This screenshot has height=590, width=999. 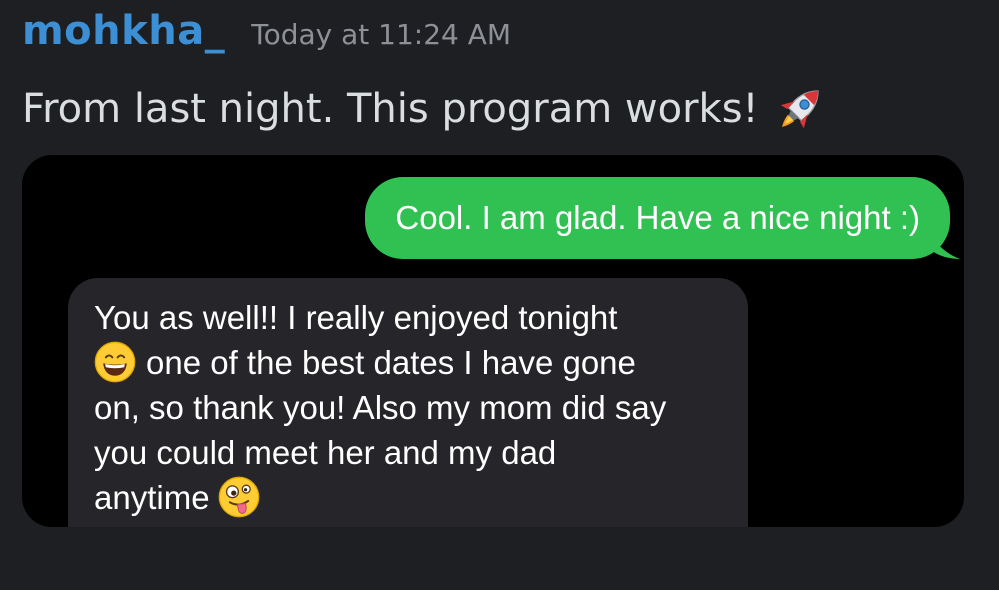 I want to click on received-line-3: on, so thank you! Also my mom did say, so click(x=380, y=407).